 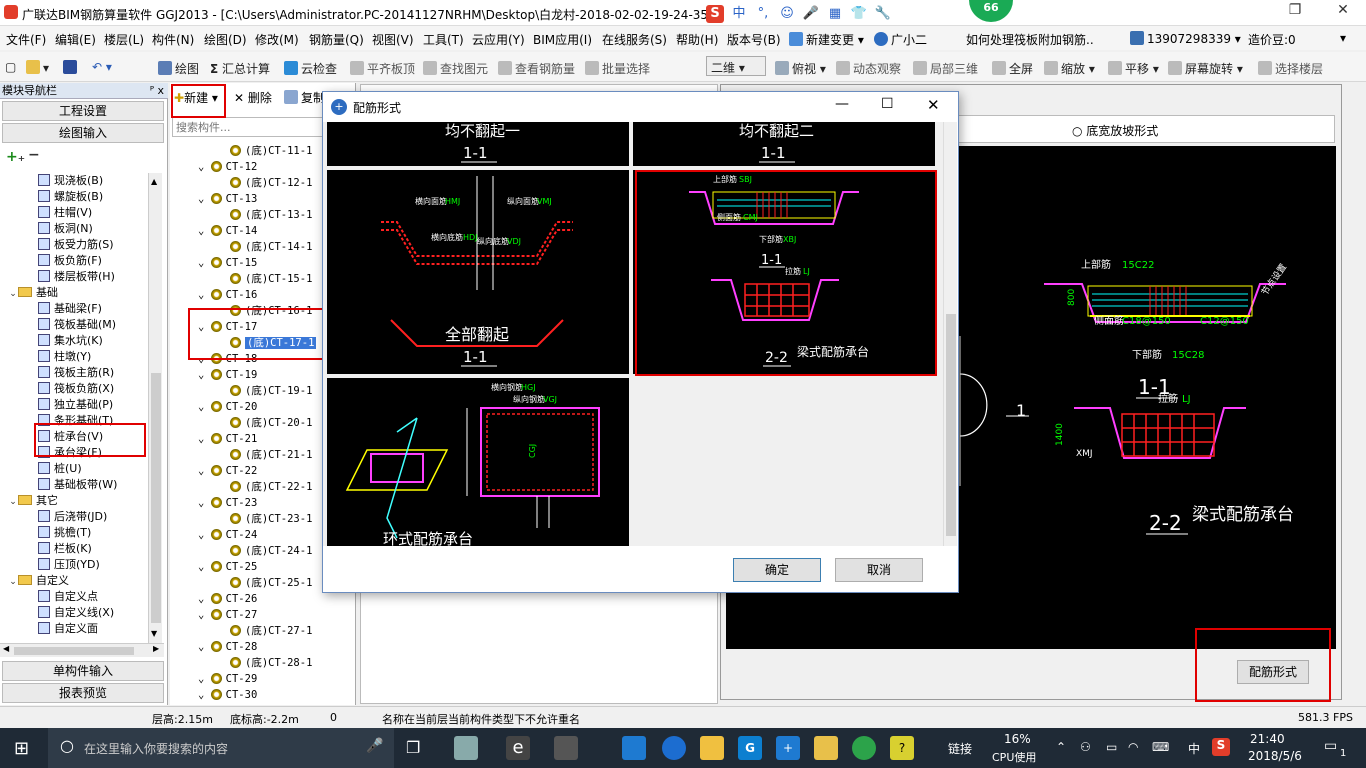 I want to click on nav-tree-item: 板负筋(F), so click(x=51, y=261).